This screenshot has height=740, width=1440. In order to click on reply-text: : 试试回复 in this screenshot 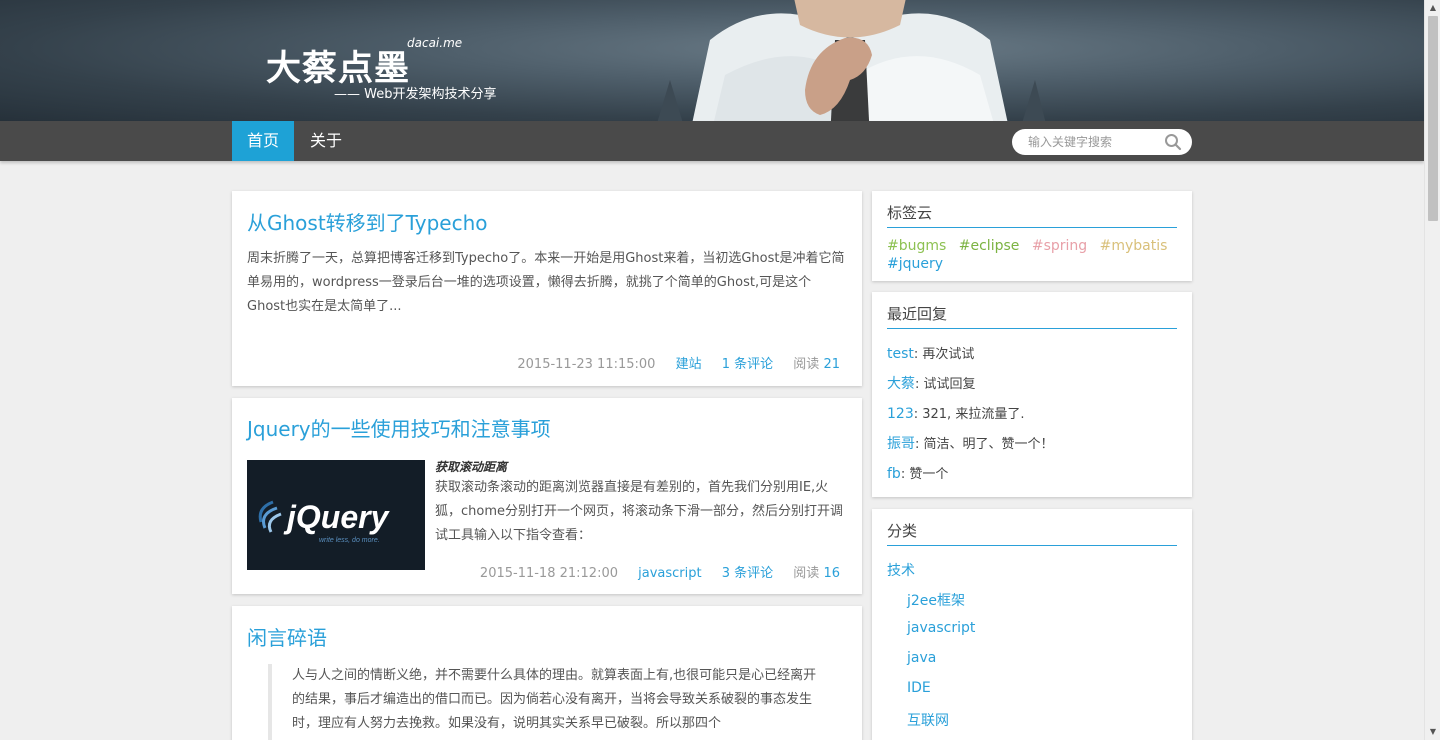, I will do `click(945, 384)`.